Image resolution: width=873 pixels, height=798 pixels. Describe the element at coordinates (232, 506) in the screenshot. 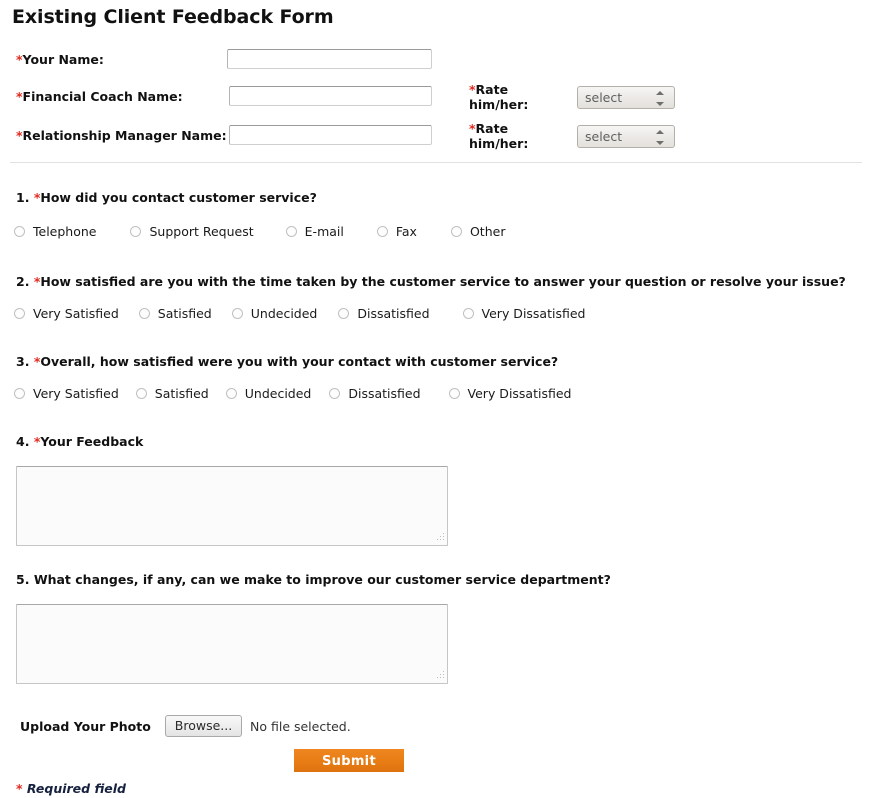

I see `feedback-textarea` at that location.